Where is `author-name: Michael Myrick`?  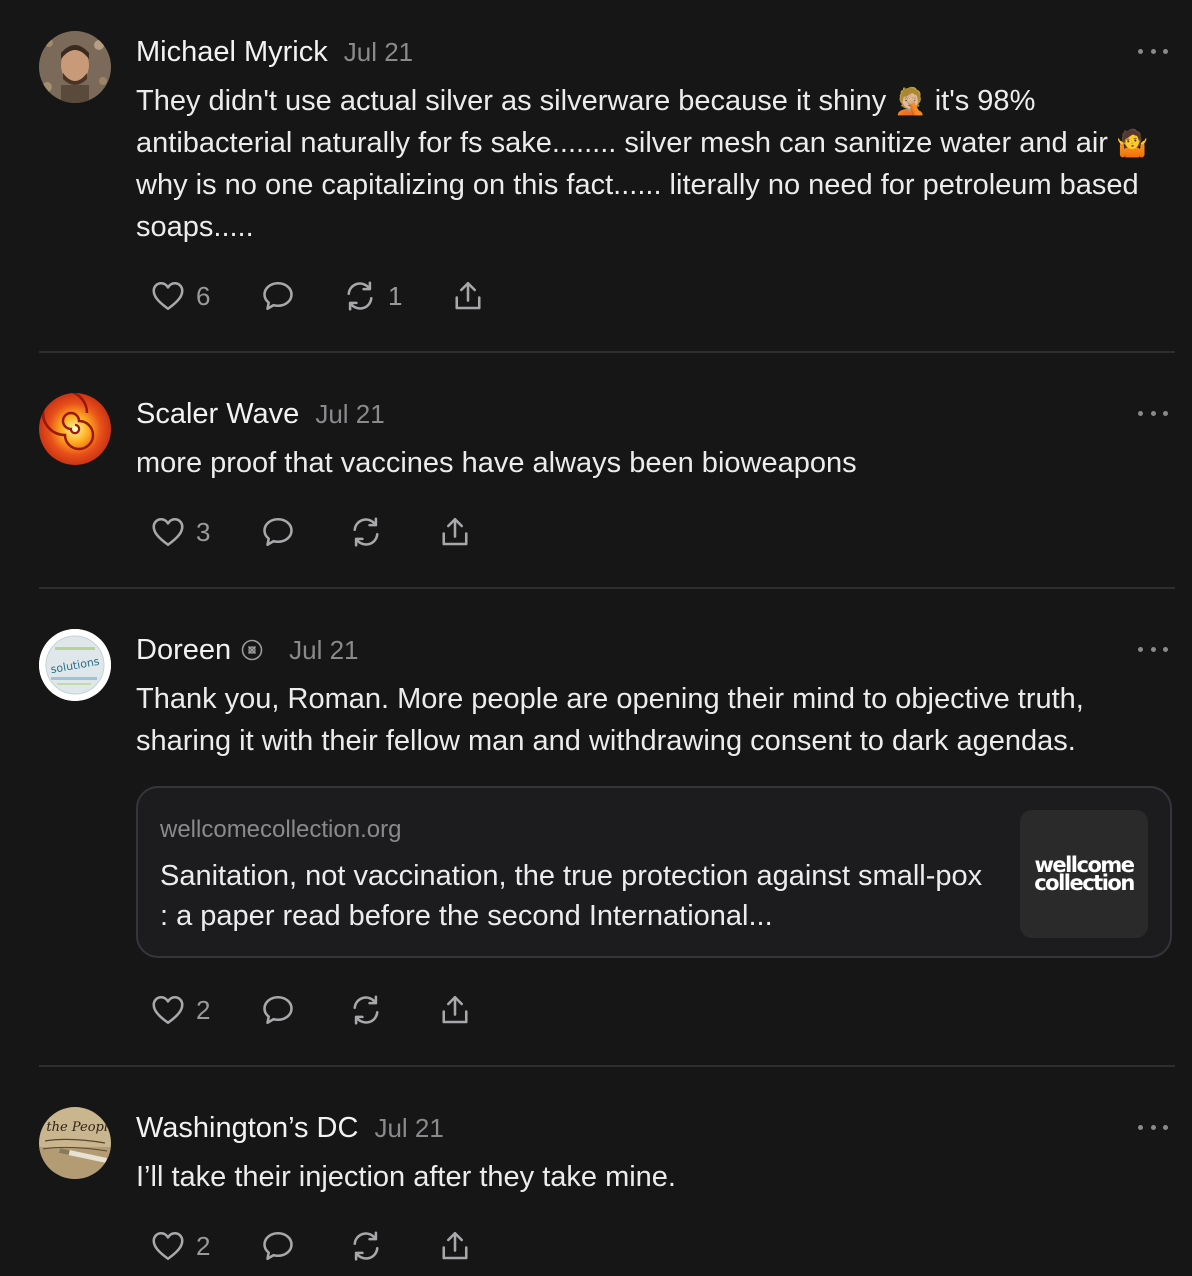
author-name: Michael Myrick is located at coordinates (232, 52).